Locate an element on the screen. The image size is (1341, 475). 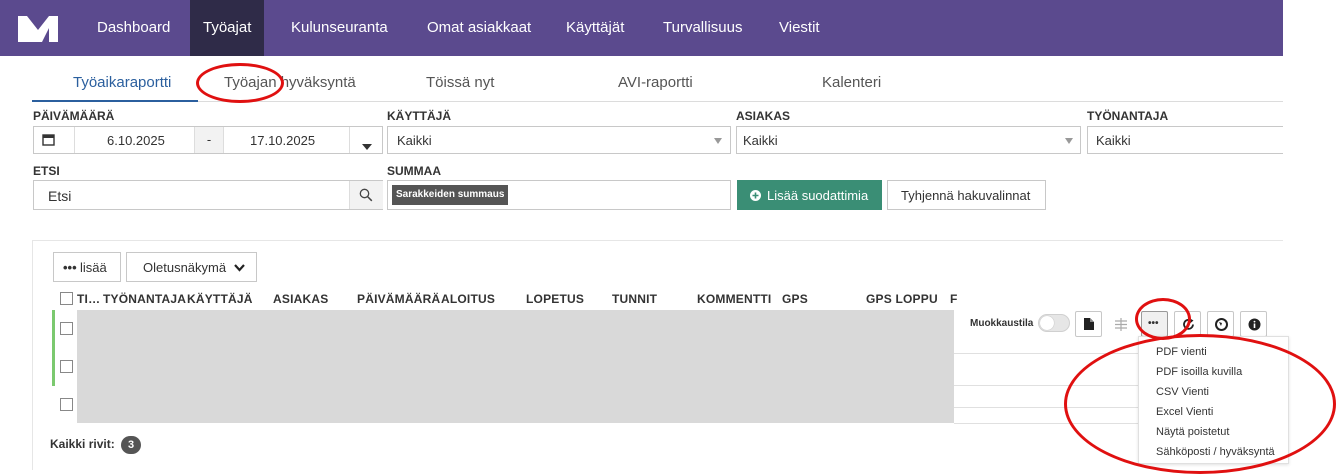
caret-down-icon is located at coordinates (367, 145).